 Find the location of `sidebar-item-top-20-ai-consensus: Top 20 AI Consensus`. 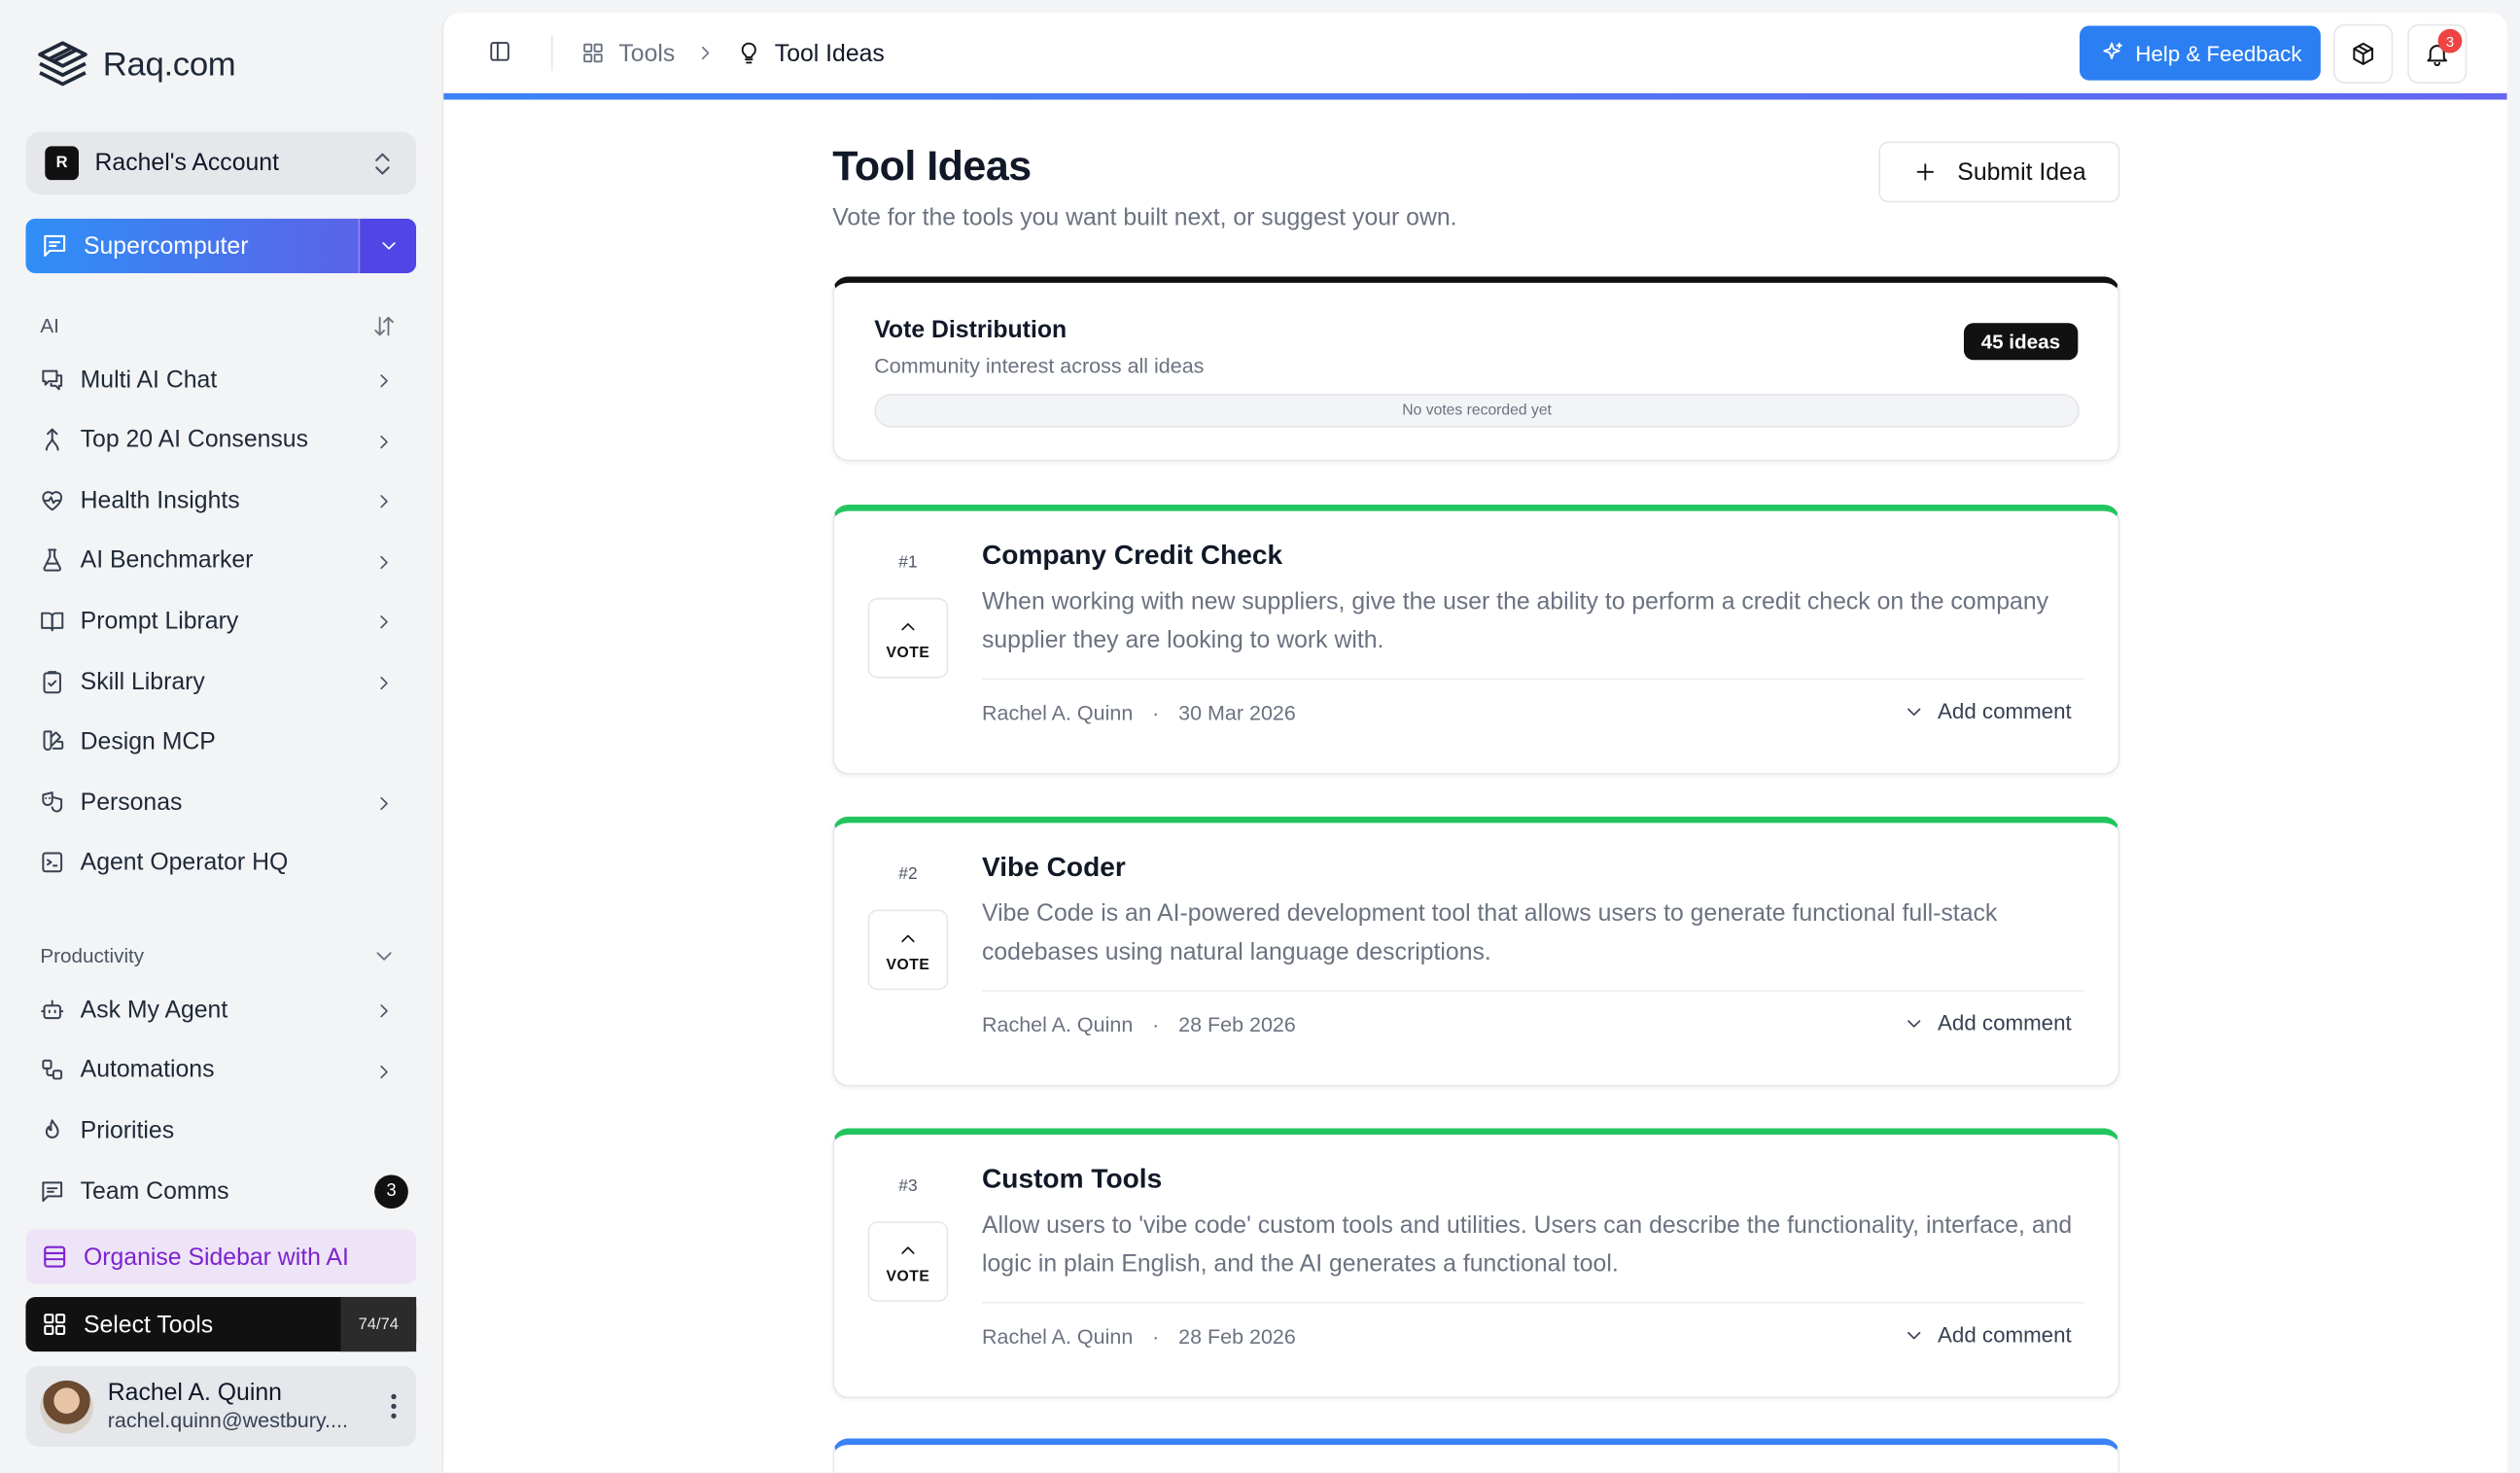

sidebar-item-top-20-ai-consensus: Top 20 AI Consensus is located at coordinates (223, 439).